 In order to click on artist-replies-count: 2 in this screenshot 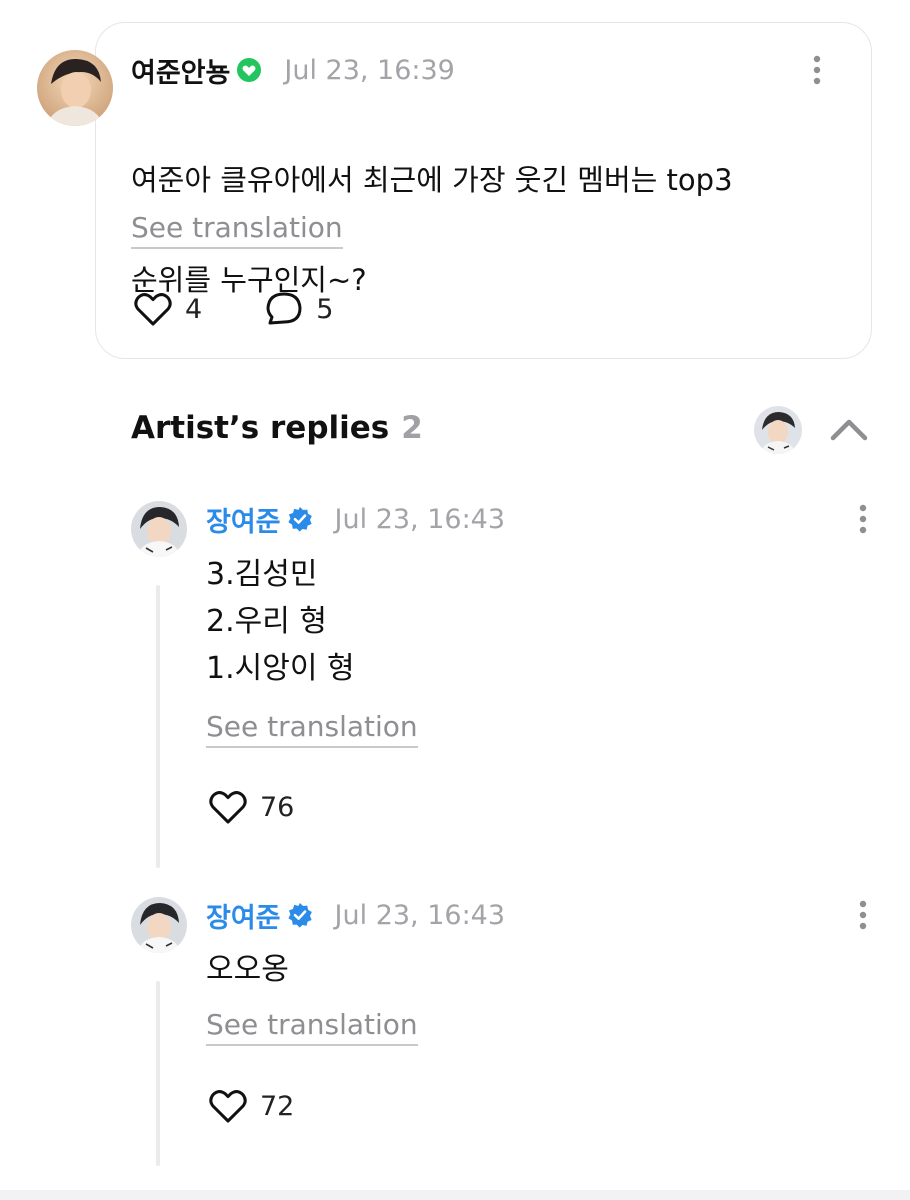, I will do `click(412, 428)`.